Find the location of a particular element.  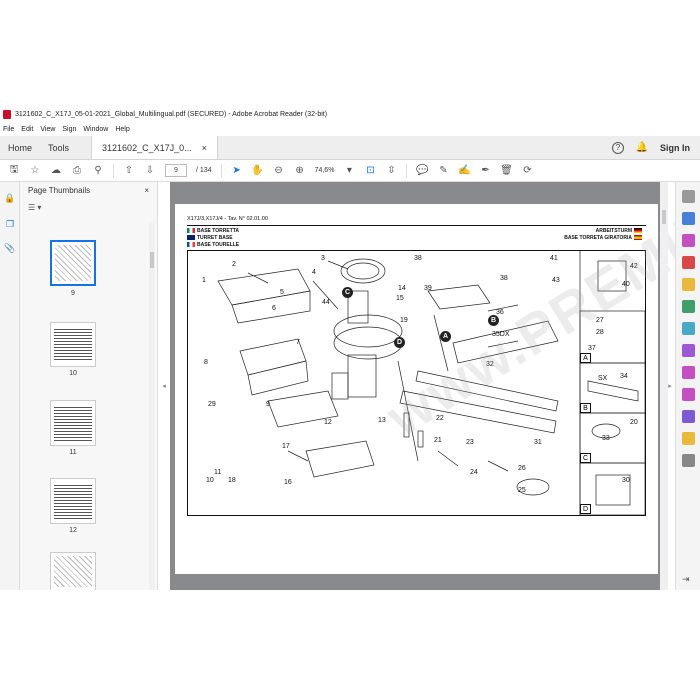

comment-tool-icon is located at coordinates (688, 284).